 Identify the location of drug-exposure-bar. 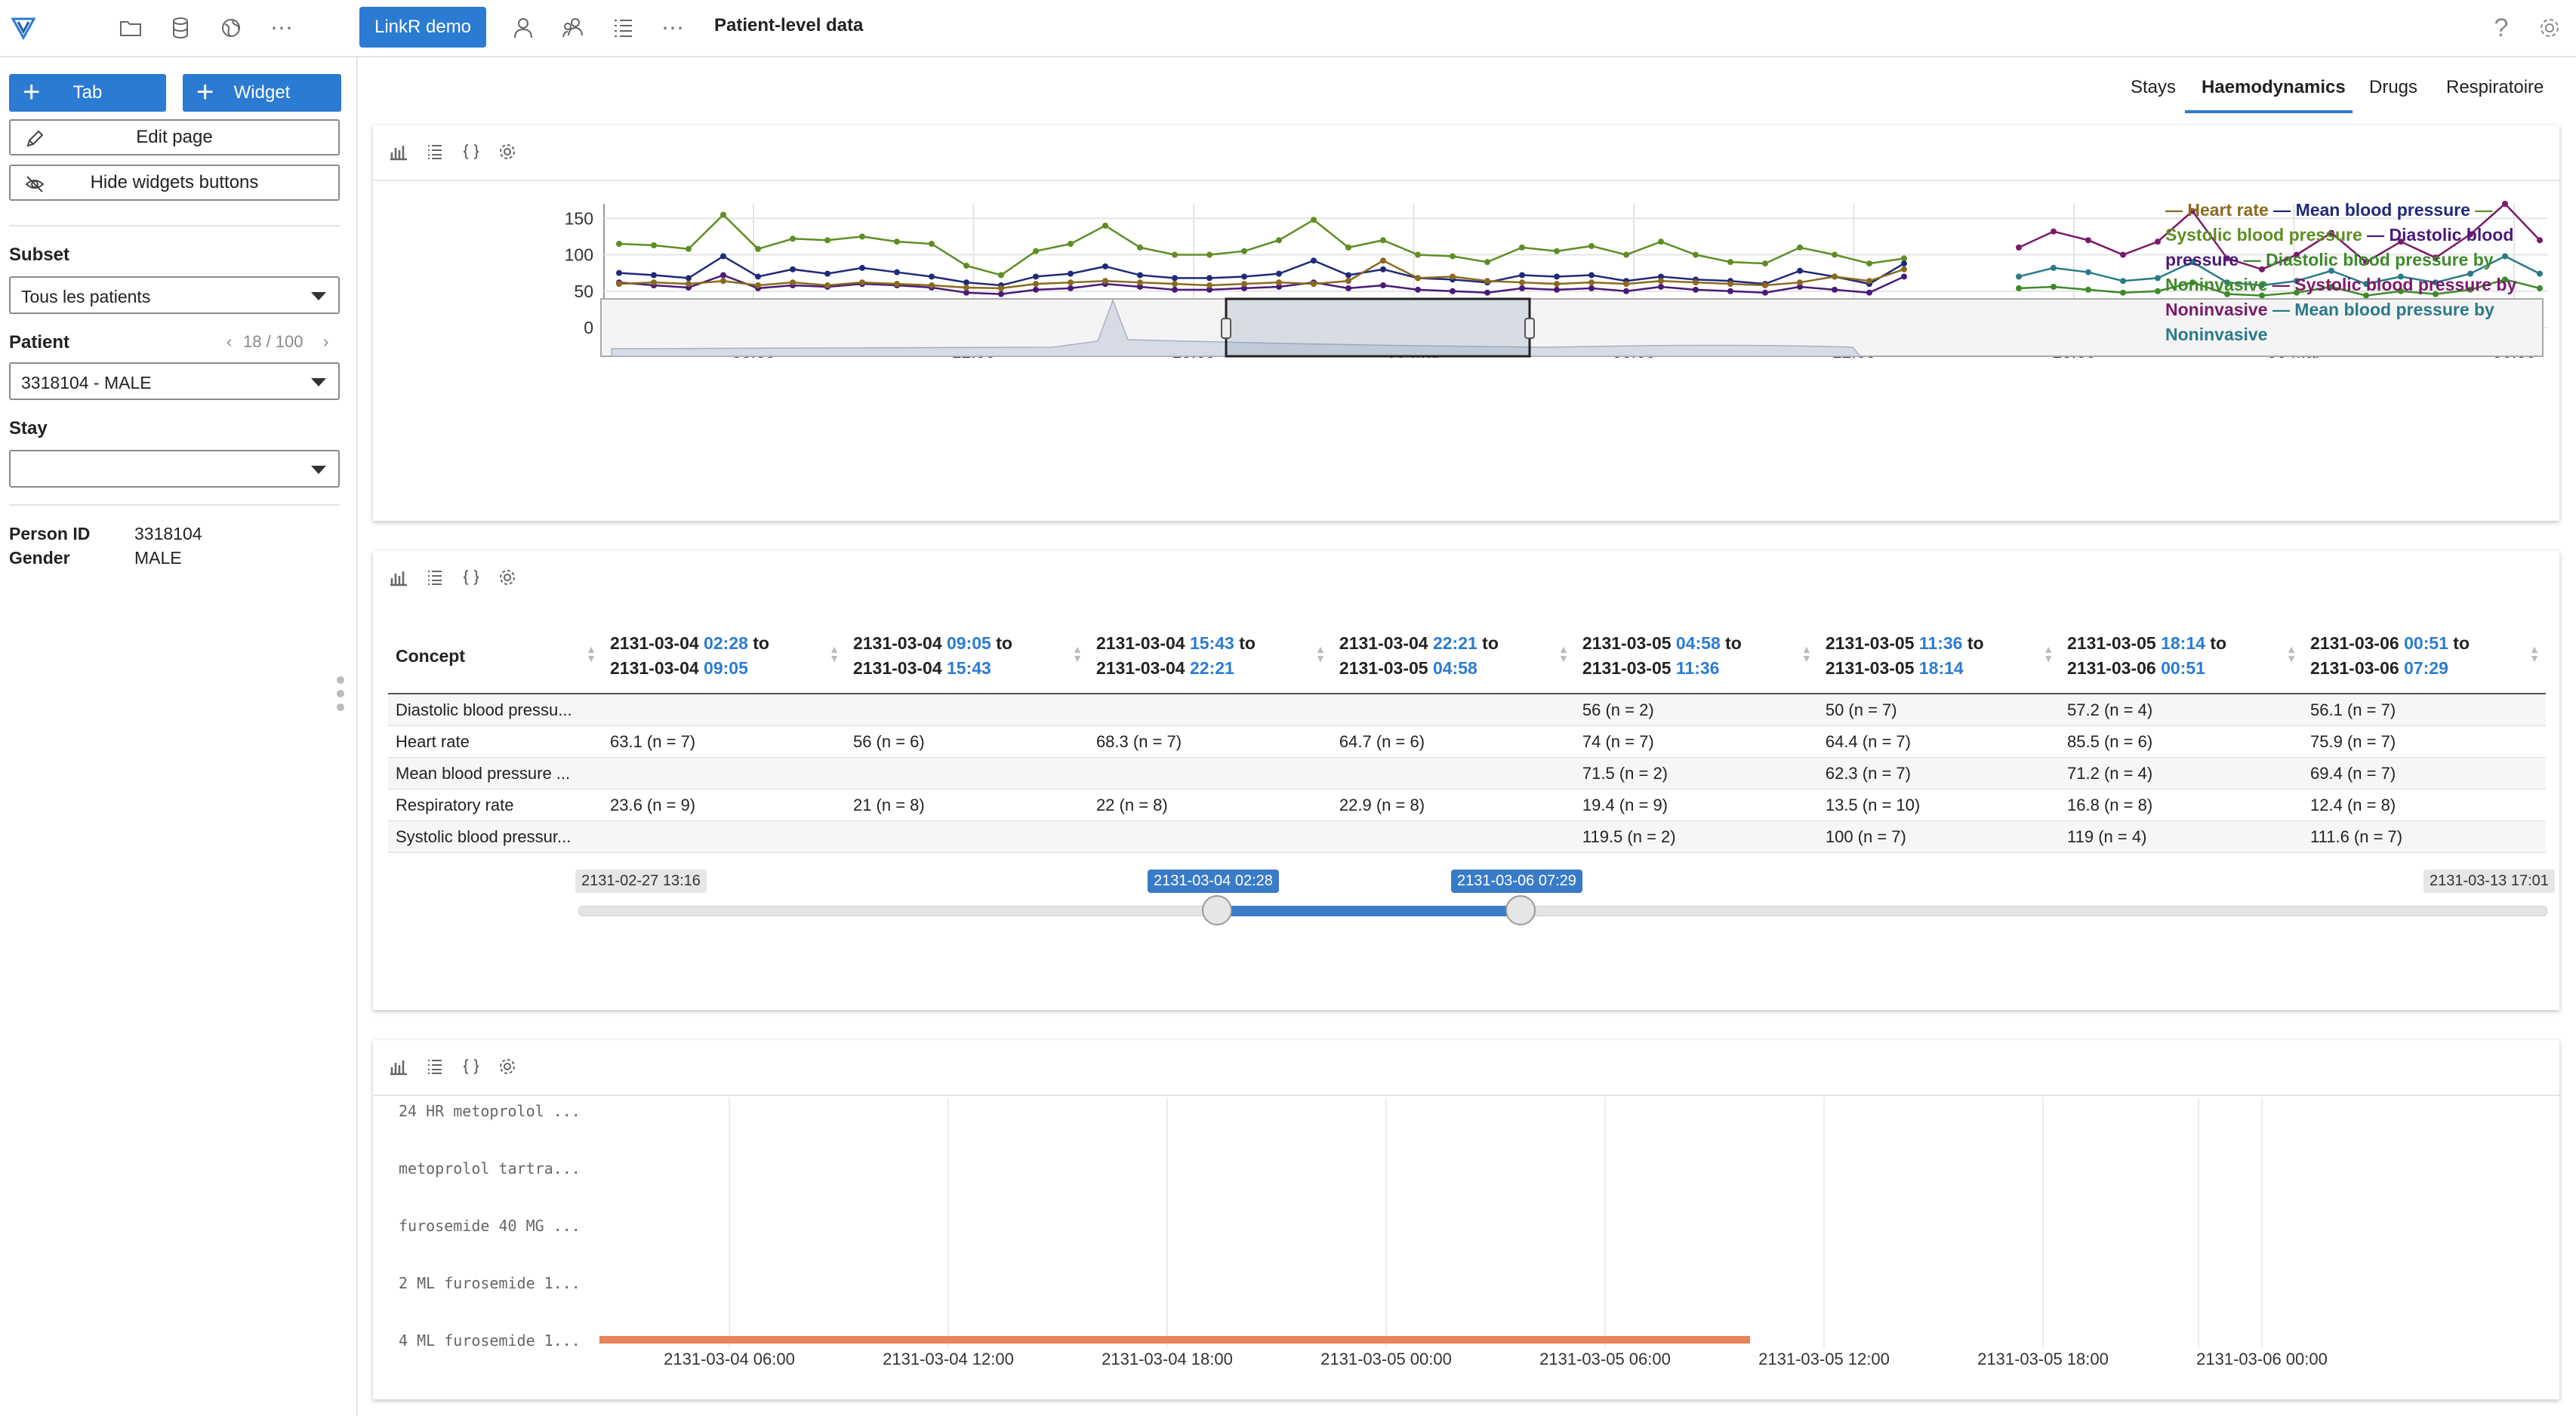
(1174, 1340).